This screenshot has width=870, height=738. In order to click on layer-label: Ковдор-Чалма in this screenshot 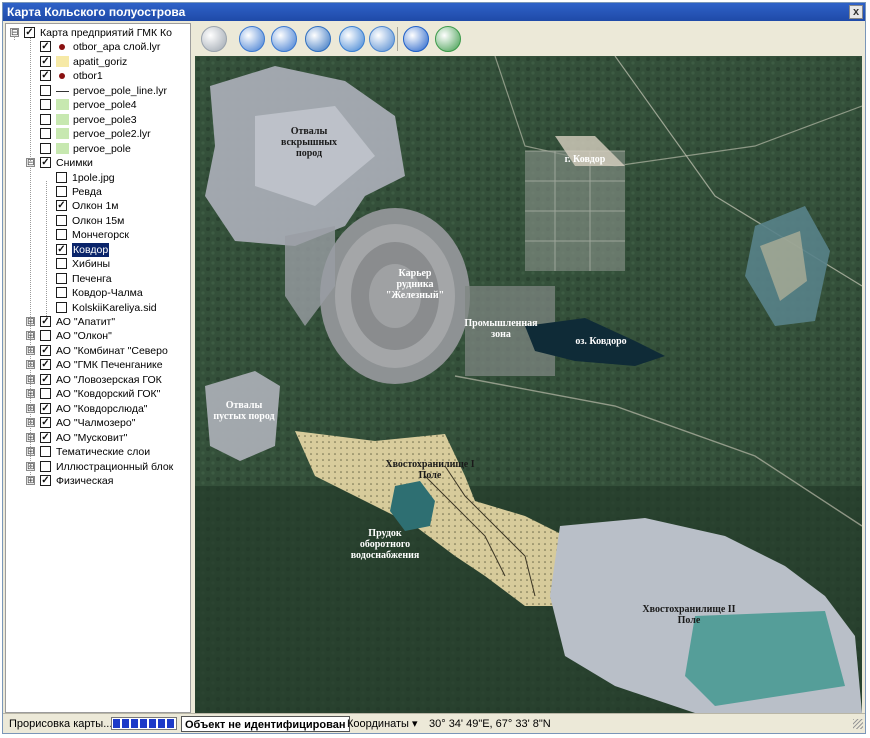, I will do `click(107, 293)`.